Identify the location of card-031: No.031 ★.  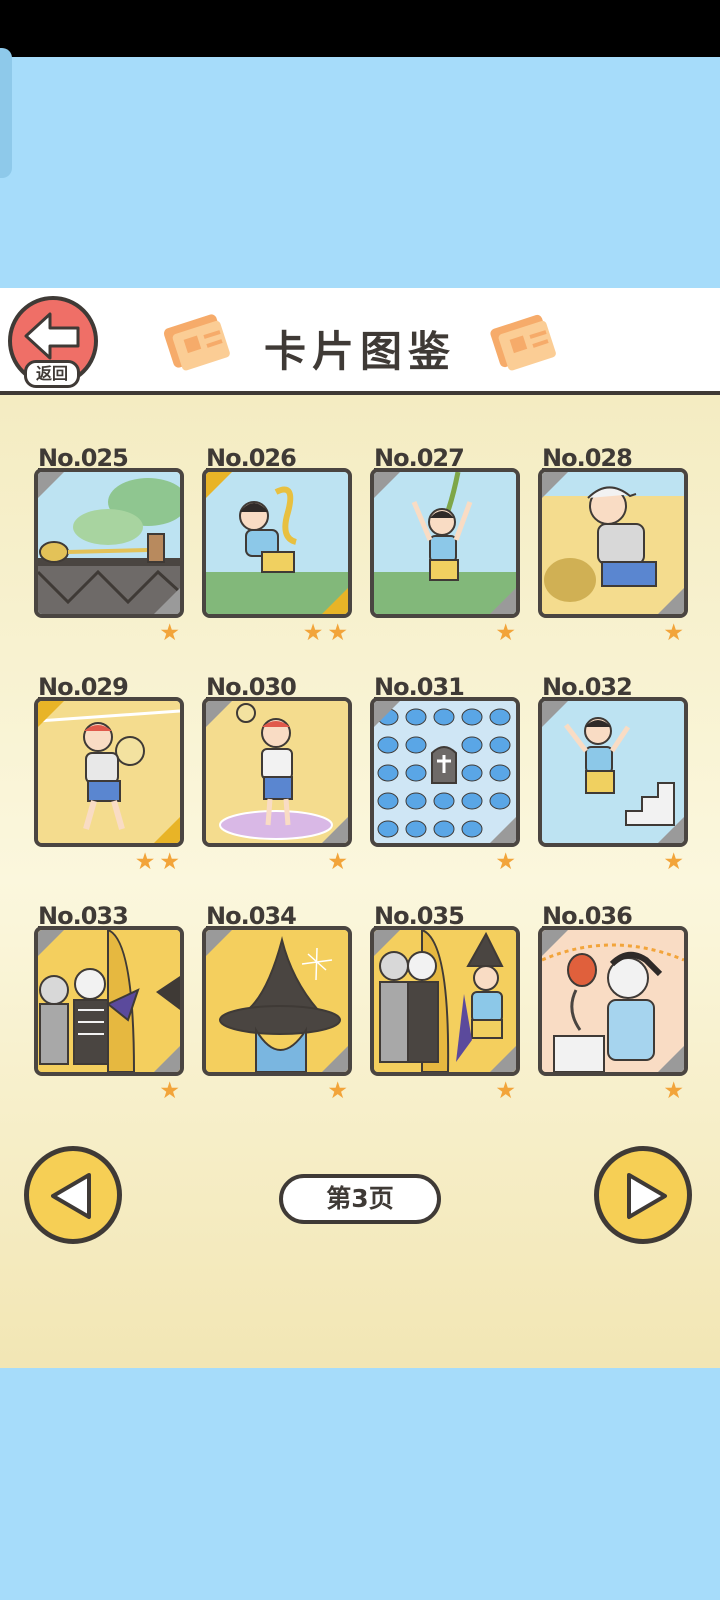
(445, 777).